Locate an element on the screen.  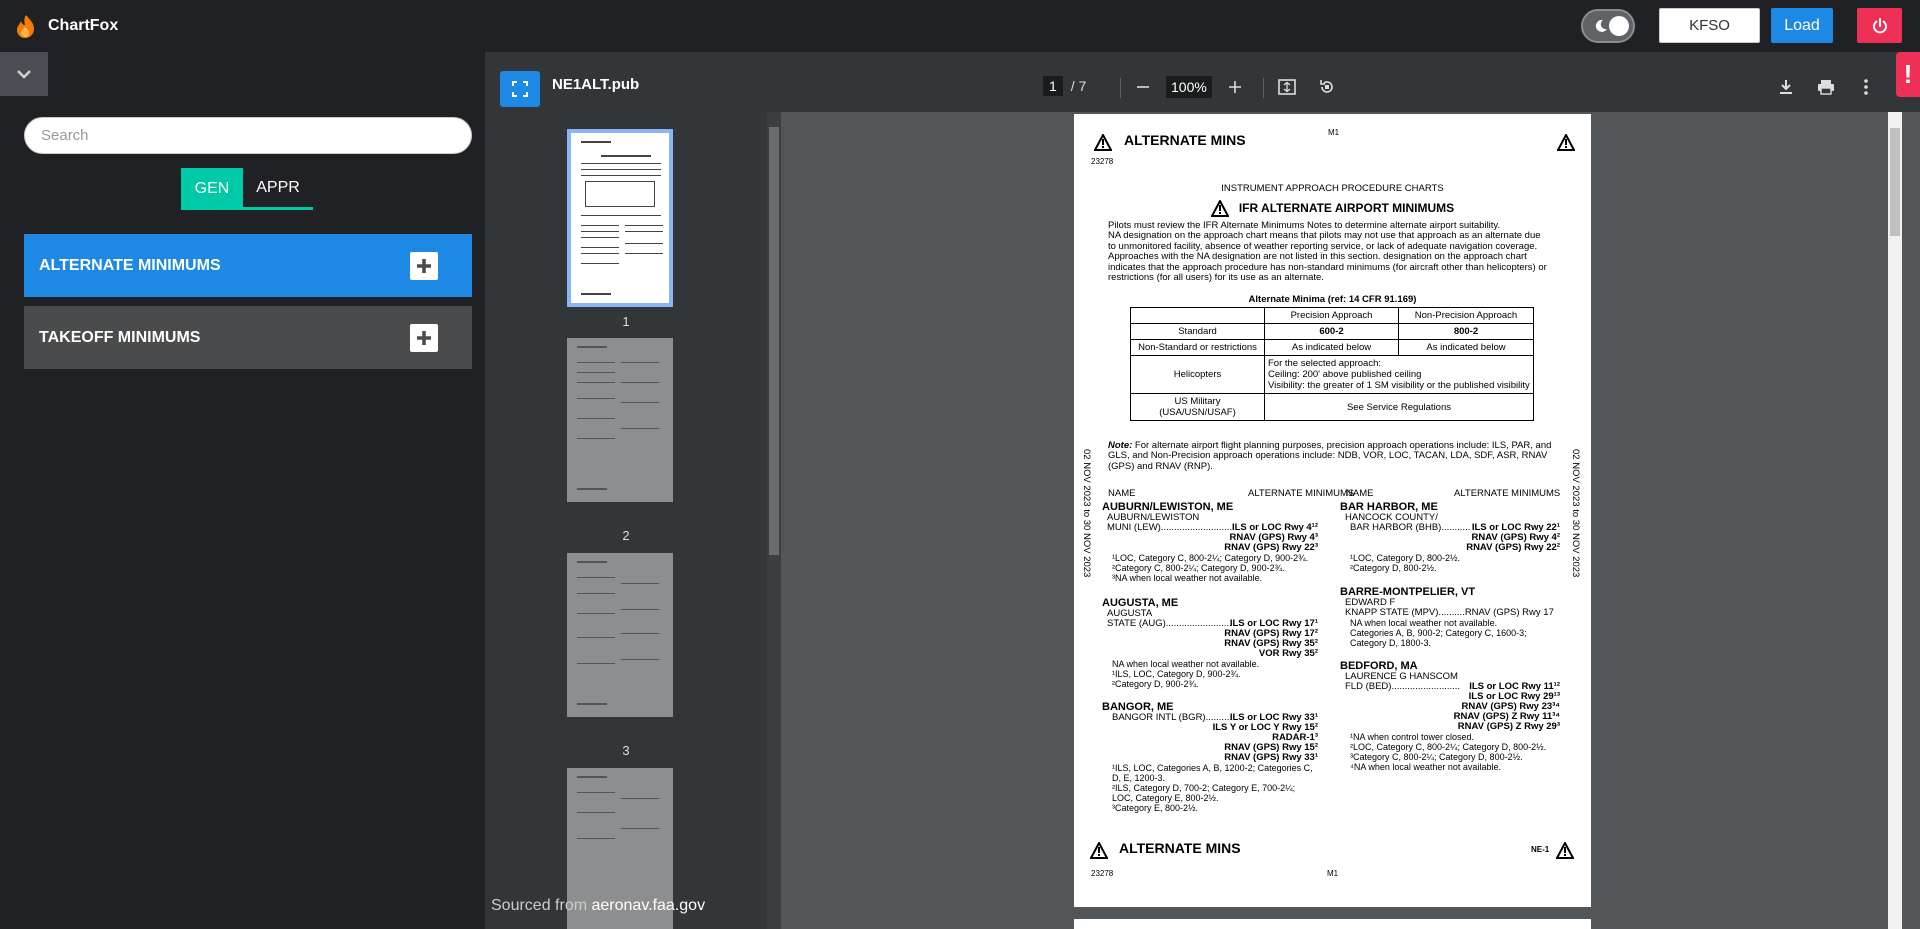
theme-toggle is located at coordinates (1608, 26).